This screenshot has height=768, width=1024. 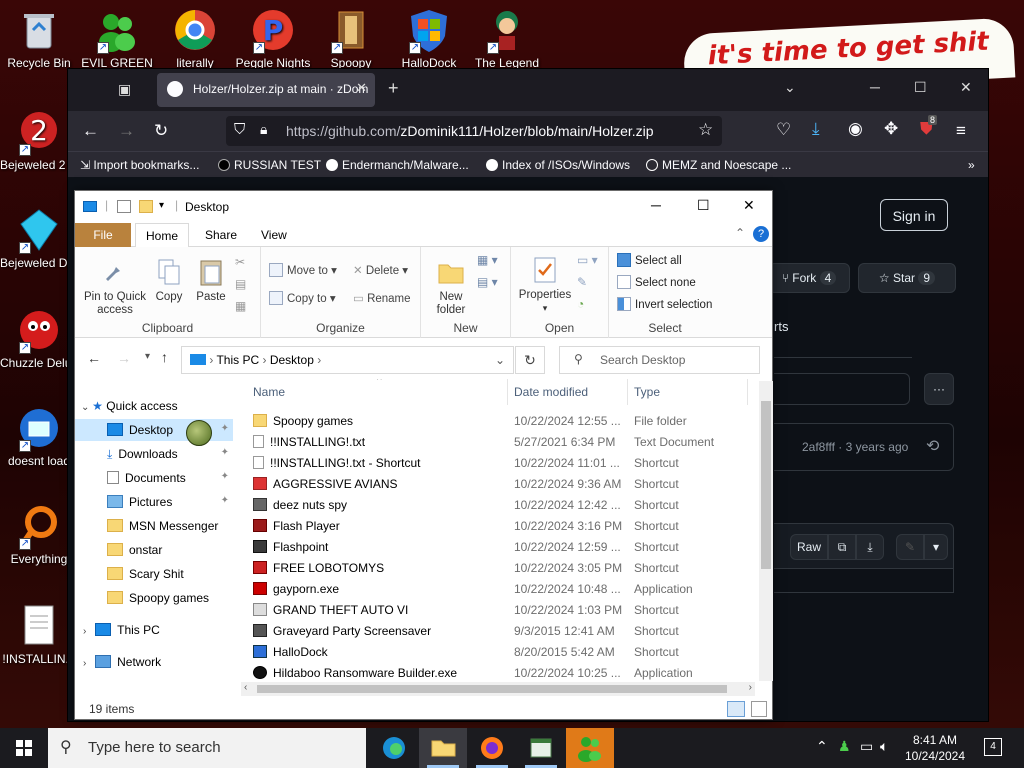 What do you see at coordinates (855, 447) in the screenshot?
I see `commit-info: 2af8fff · 3 years ago` at bounding box center [855, 447].